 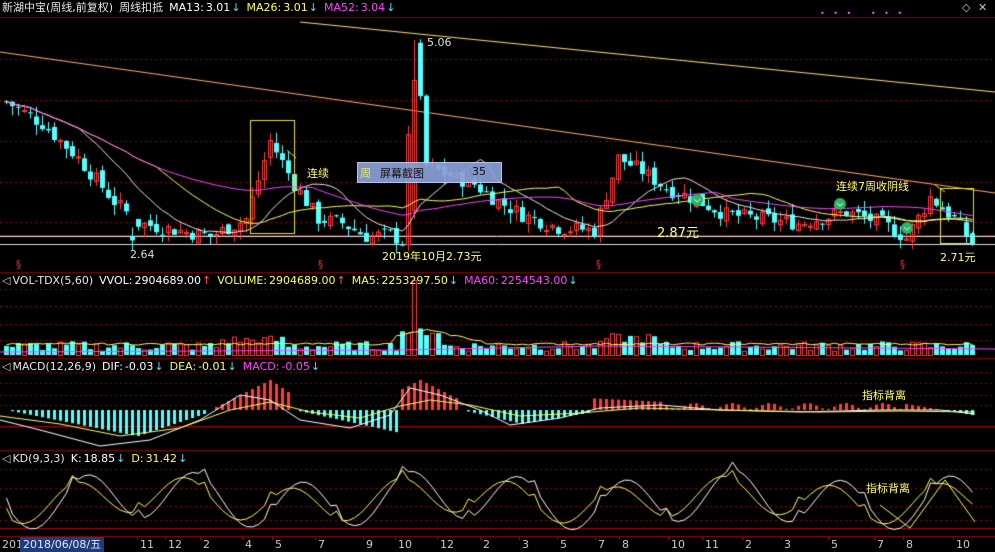 I want to click on axis-tick-label: 4, so click(x=248, y=544).